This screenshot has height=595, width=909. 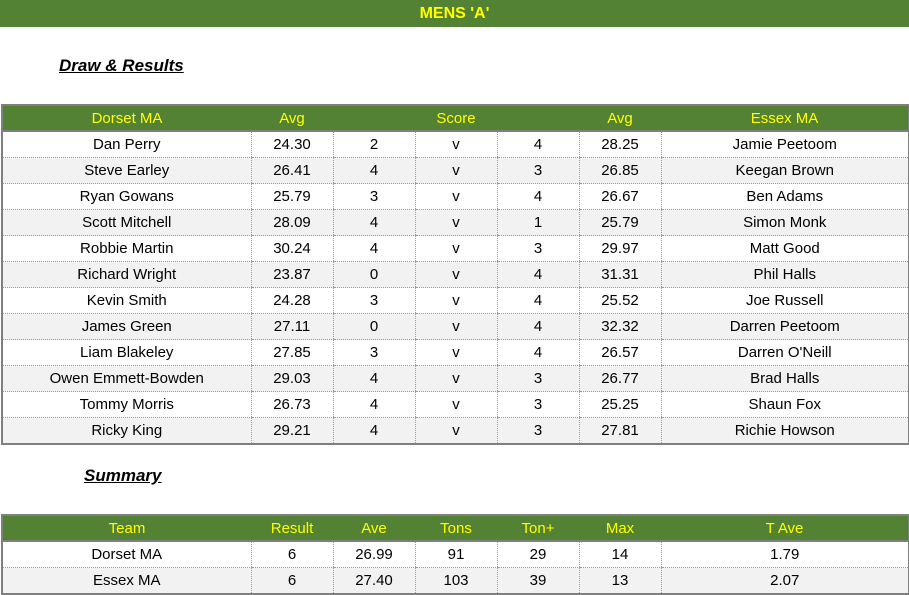 What do you see at coordinates (455, 404) in the screenshot?
I see `draw-row: Tommy Morris 26.73 4 v 3 25.25 Shaun Fox` at bounding box center [455, 404].